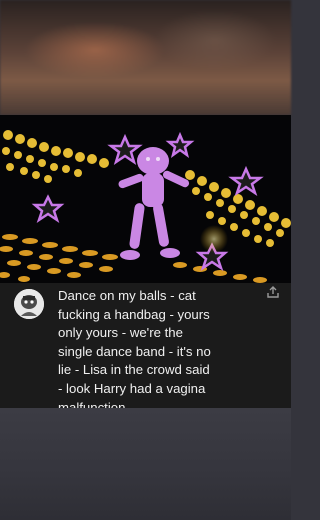 The height and width of the screenshot is (520, 320). Describe the element at coordinates (273, 293) in the screenshot. I see `share-icon` at that location.